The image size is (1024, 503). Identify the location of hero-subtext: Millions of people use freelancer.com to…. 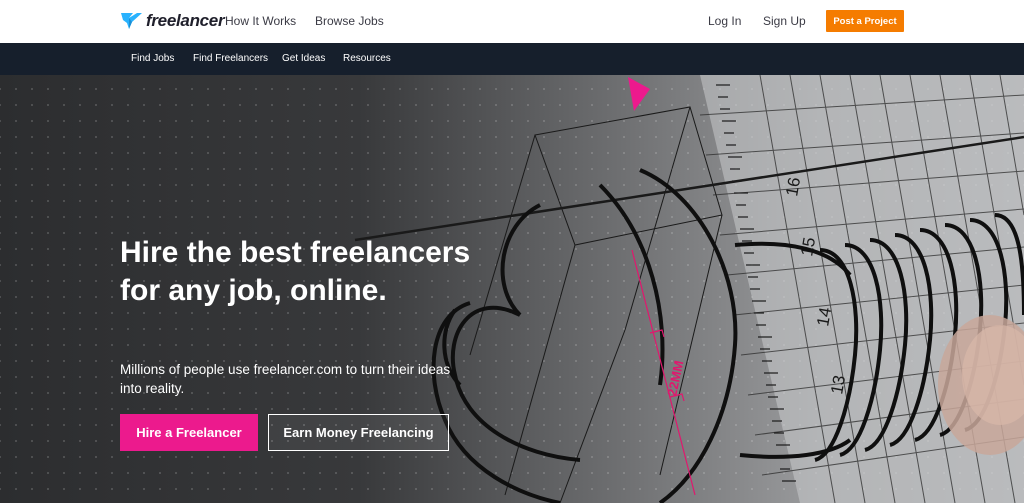
(285, 379).